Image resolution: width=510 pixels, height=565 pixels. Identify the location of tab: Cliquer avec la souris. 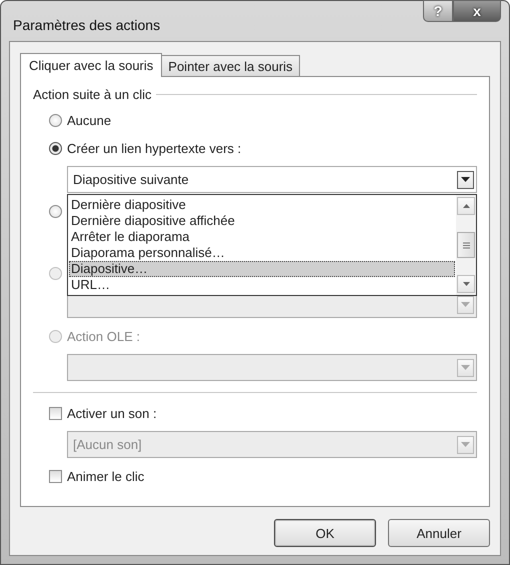
(91, 65).